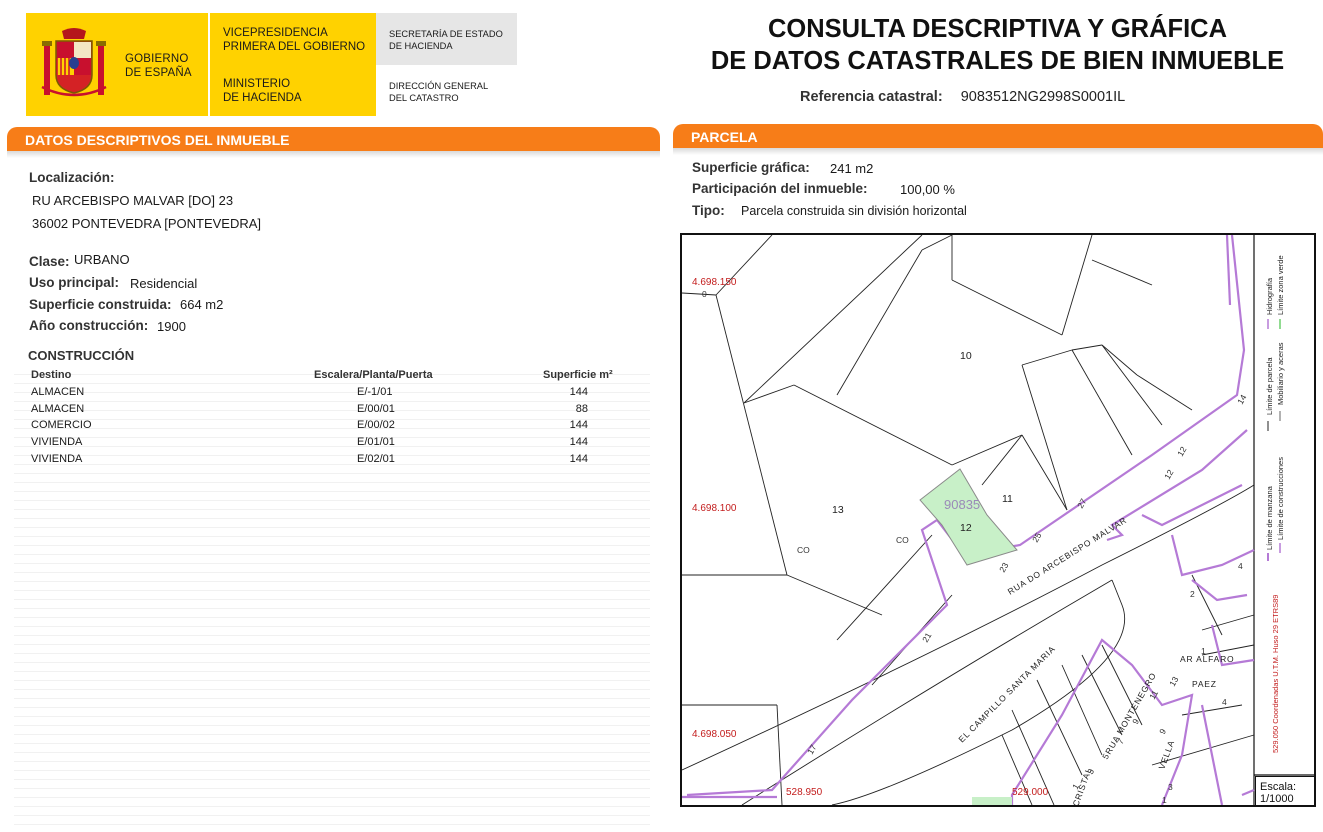 The height and width of the screenshot is (832, 1323). What do you see at coordinates (1269, 517) in the screenshot?
I see `legend-manzana: Límite de manzana` at bounding box center [1269, 517].